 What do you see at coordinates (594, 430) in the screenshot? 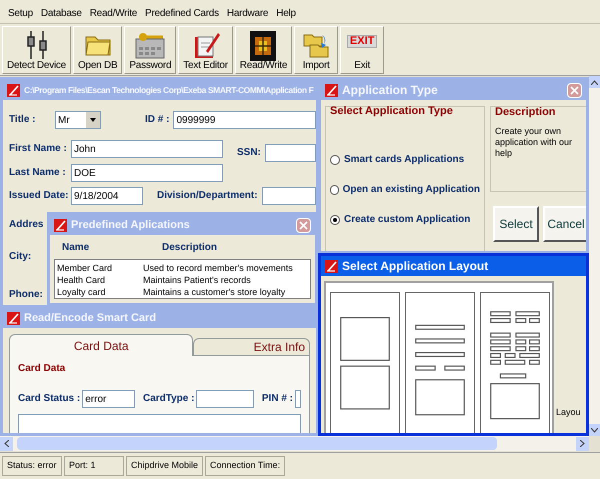
I see `scroll-down-button` at bounding box center [594, 430].